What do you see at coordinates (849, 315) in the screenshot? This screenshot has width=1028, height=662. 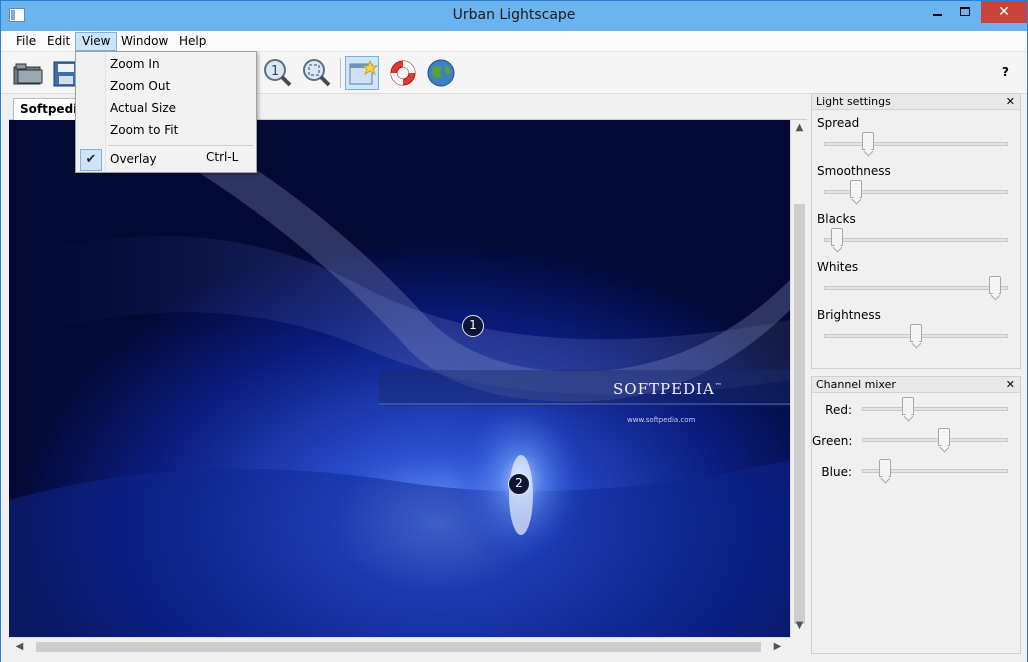 I see `slider-label-brightness: Brightness` at bounding box center [849, 315].